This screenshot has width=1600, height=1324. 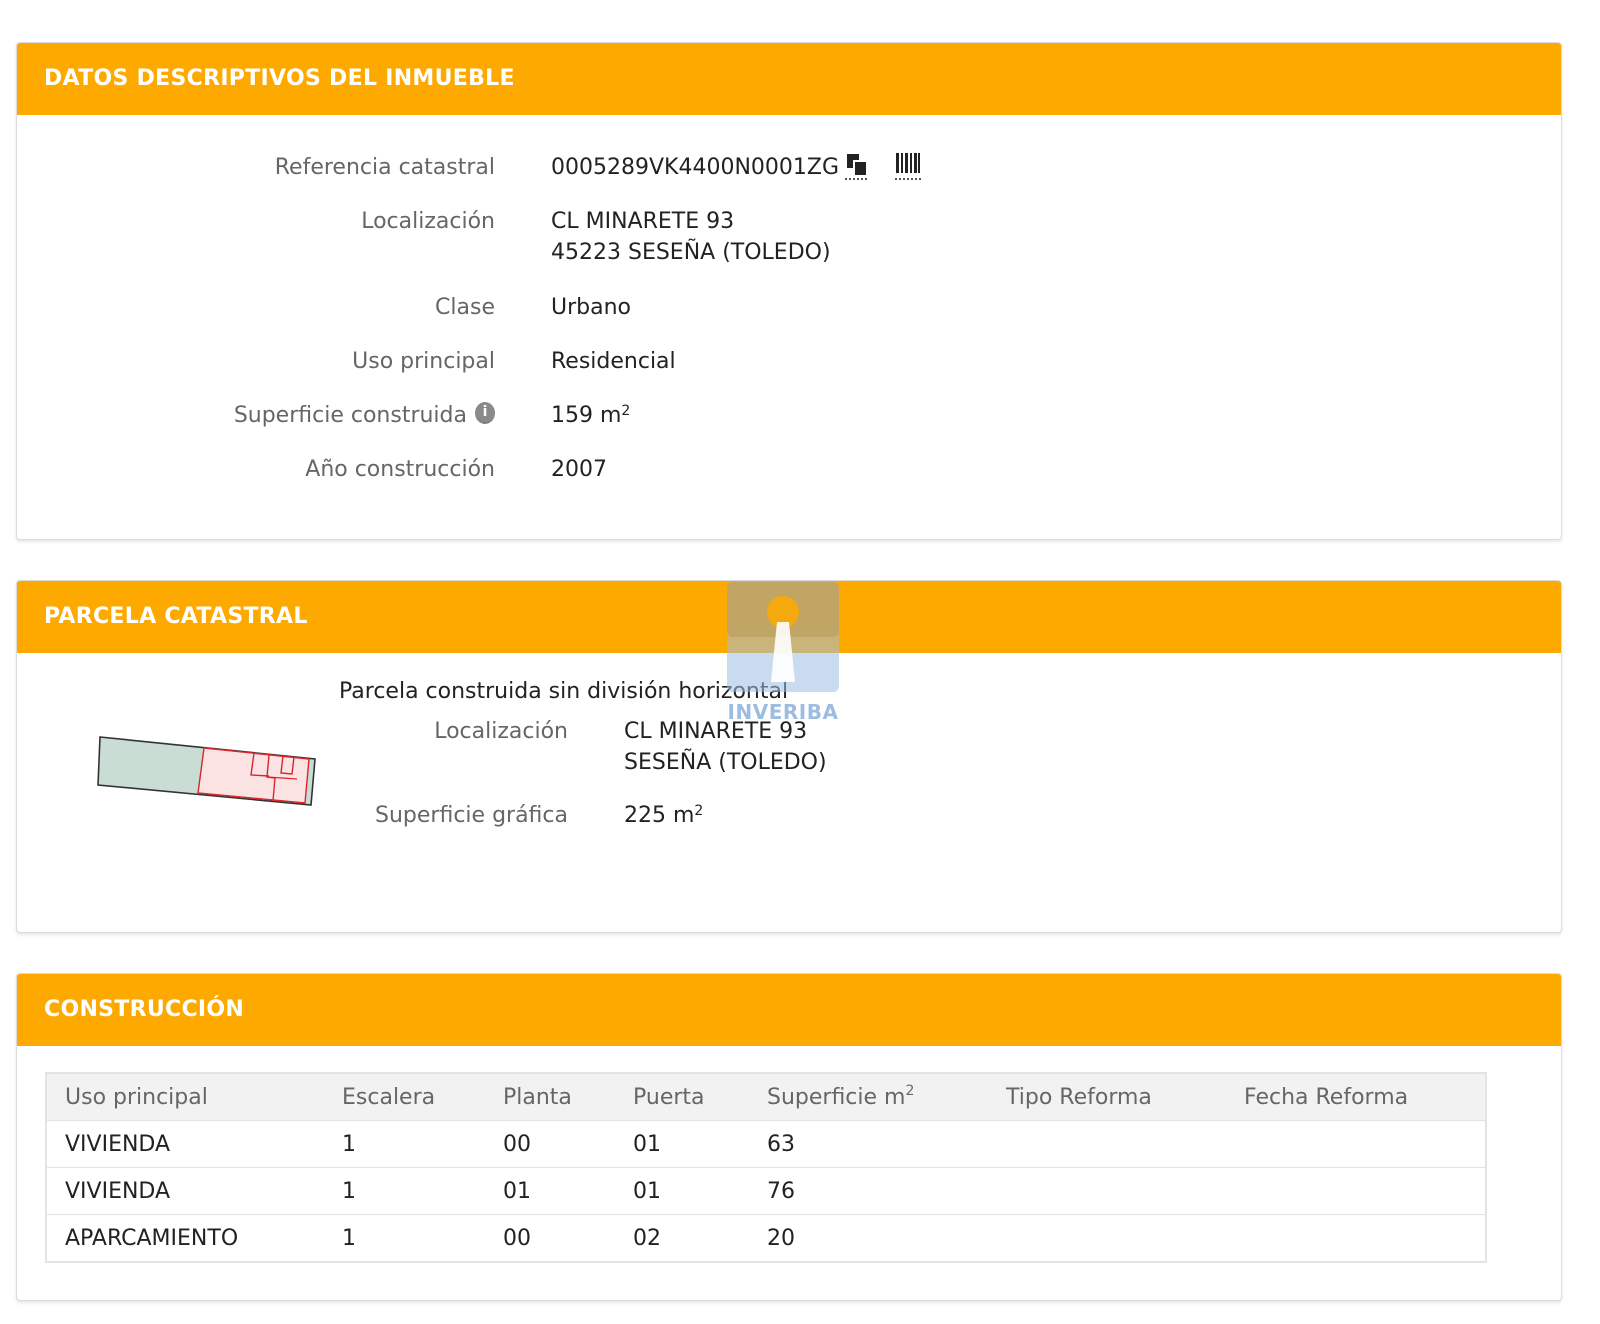 What do you see at coordinates (1356, 1097) in the screenshot?
I see `col-reform-date: Fecha Reforma` at bounding box center [1356, 1097].